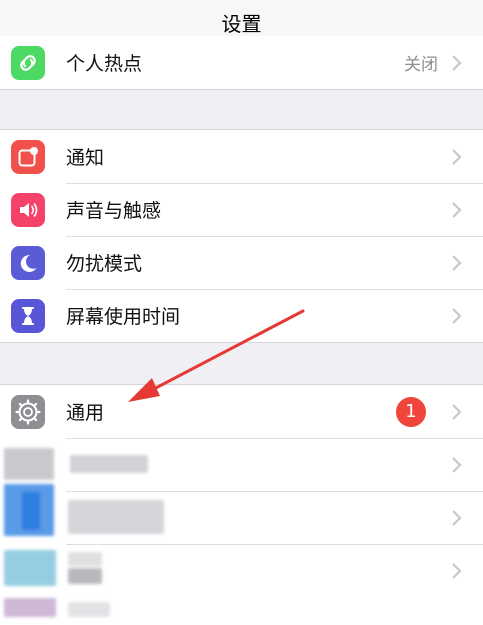 This screenshot has height=625, width=483. I want to click on settings-row-do-not-disturb: 勿扰模式, so click(241, 262).